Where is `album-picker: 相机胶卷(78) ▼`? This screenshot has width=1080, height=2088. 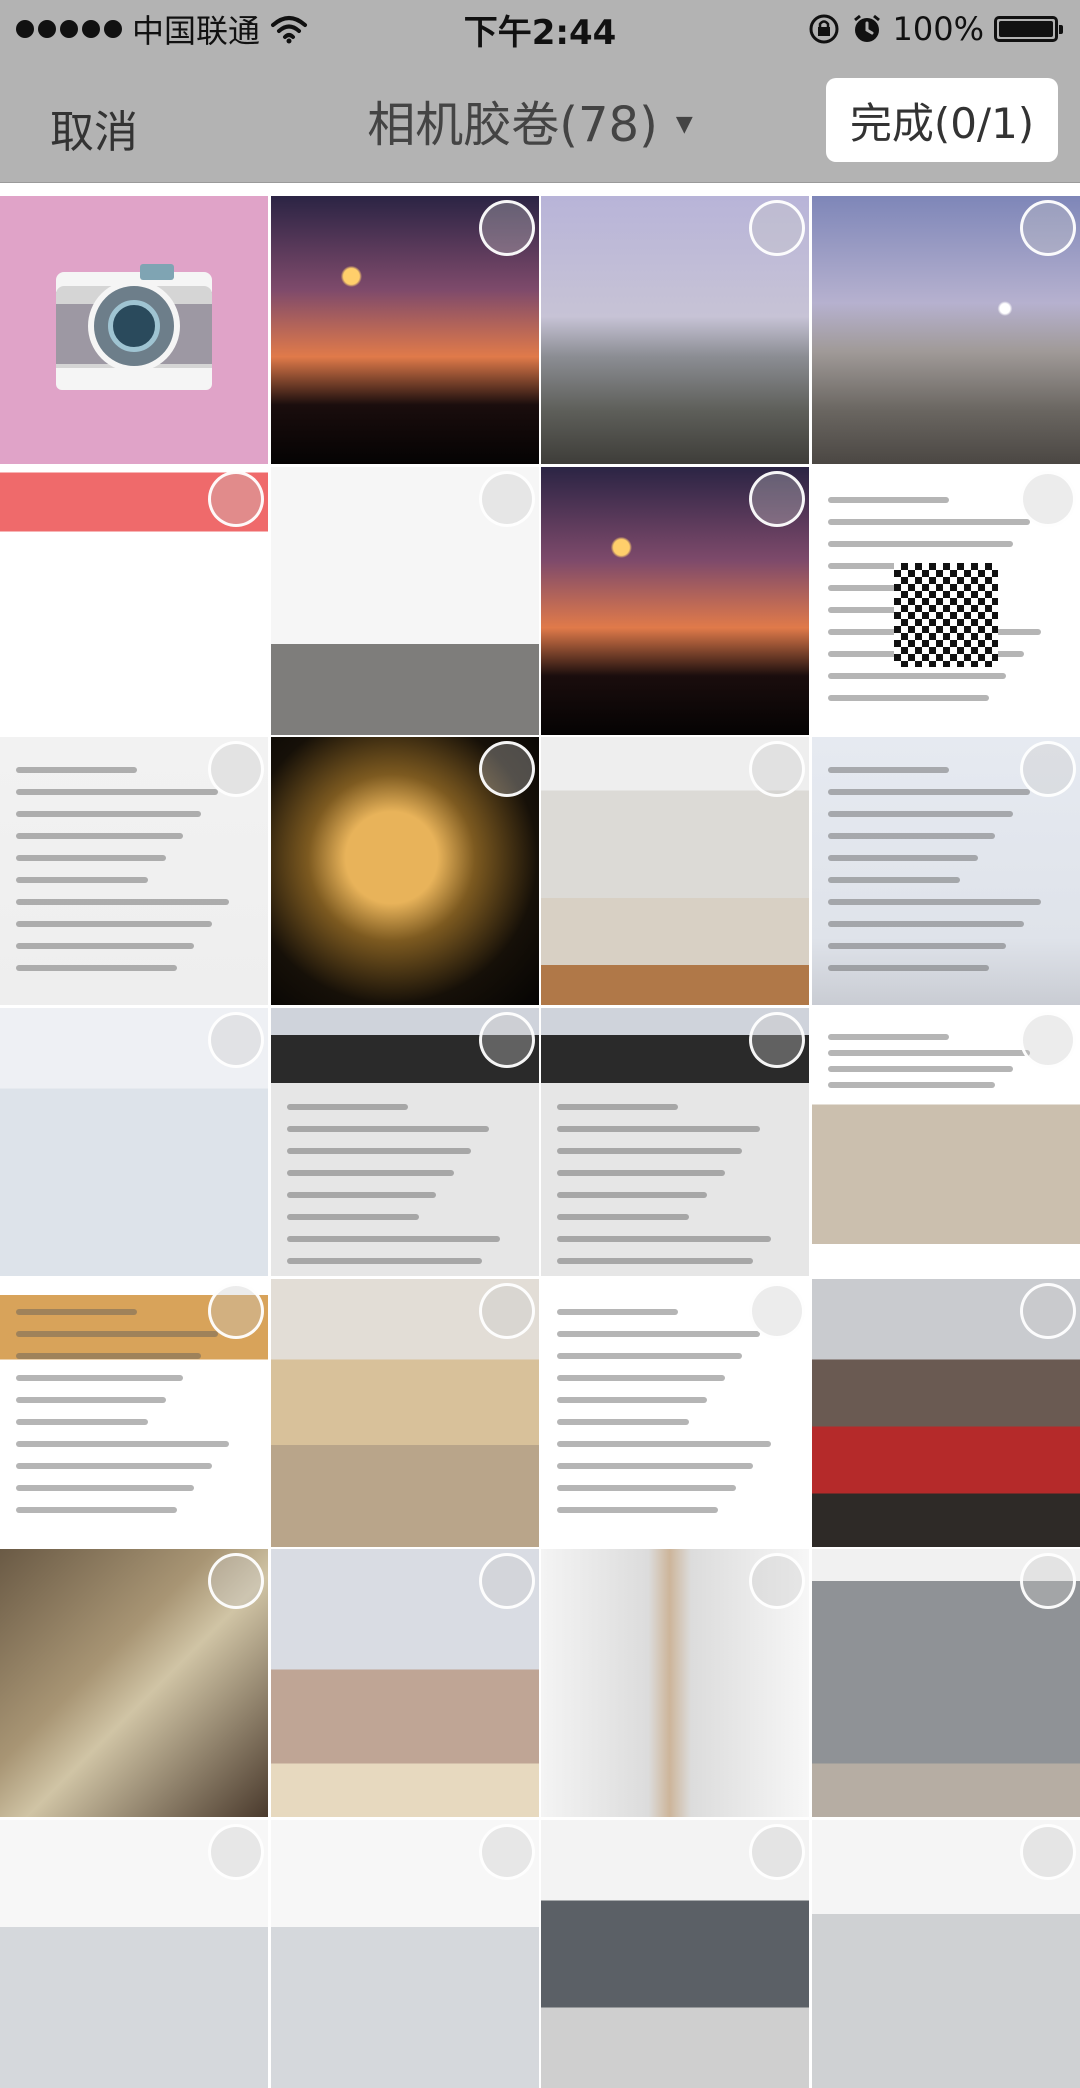 album-picker: 相机胶卷(78) ▼ is located at coordinates (529, 120).